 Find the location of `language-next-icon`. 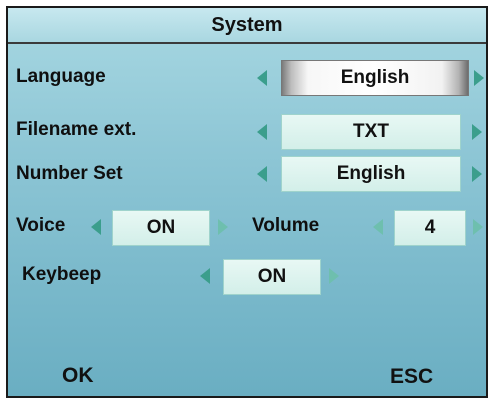

language-next-icon is located at coordinates (479, 78).